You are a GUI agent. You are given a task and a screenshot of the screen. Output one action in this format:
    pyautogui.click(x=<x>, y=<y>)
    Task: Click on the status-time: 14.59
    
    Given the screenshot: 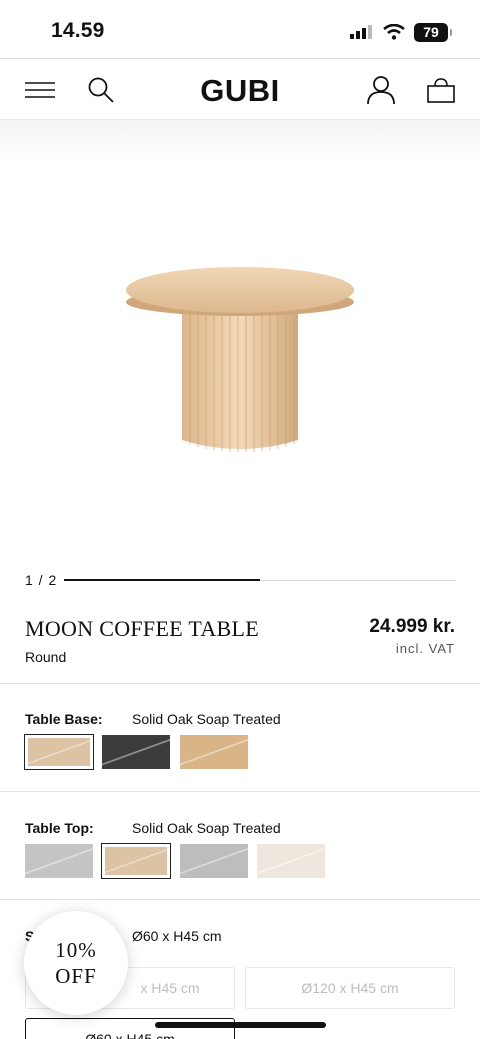 What is the action you would take?
    pyautogui.click(x=78, y=30)
    